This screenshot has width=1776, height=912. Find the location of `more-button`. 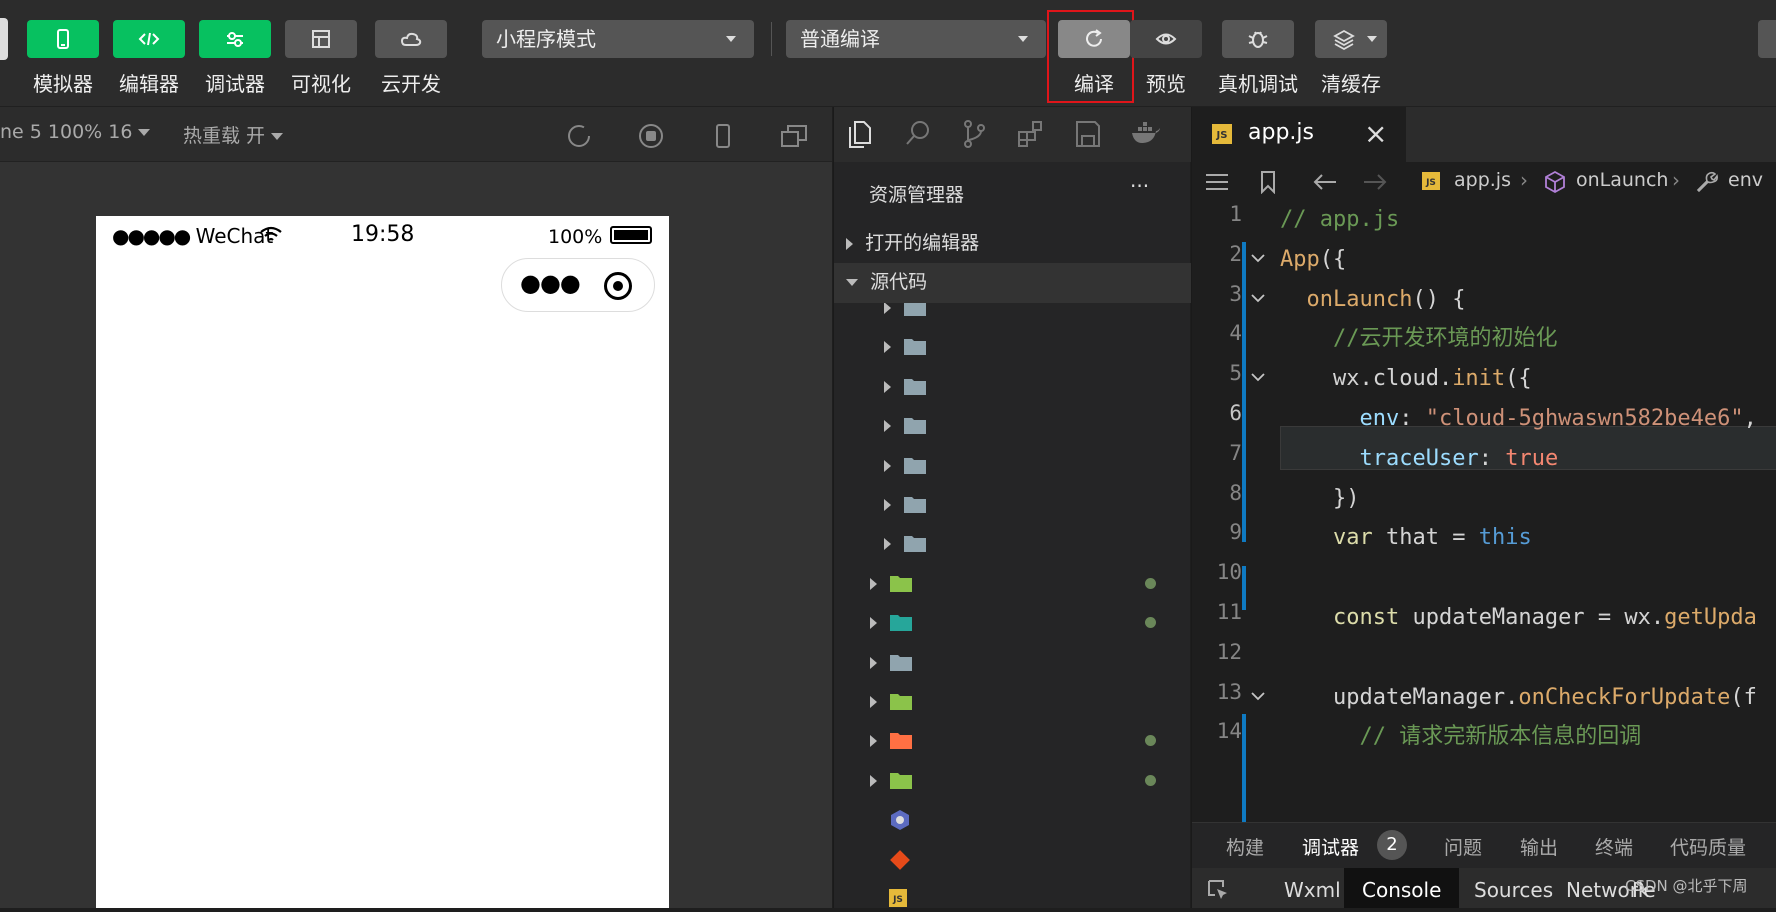

more-button is located at coordinates (1767, 39).